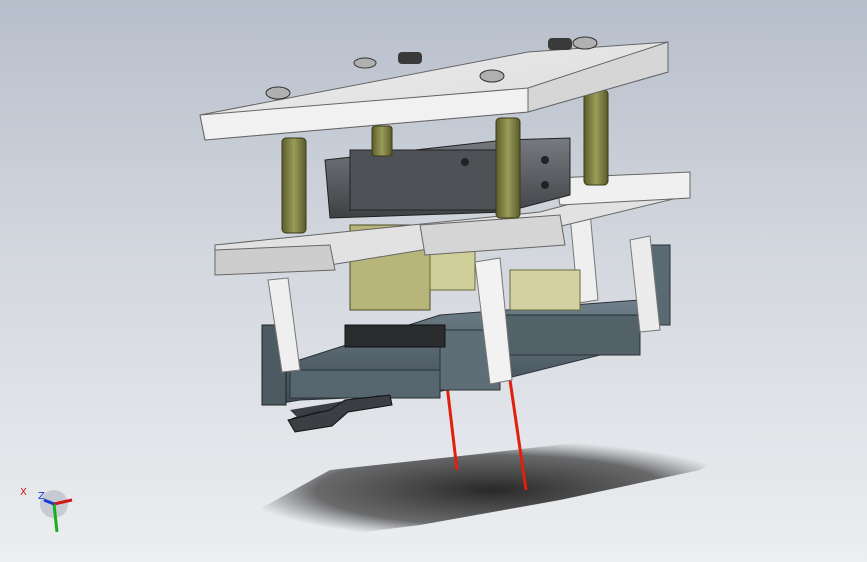  What do you see at coordinates (492, 490) in the screenshot?
I see `ground-shadow` at bounding box center [492, 490].